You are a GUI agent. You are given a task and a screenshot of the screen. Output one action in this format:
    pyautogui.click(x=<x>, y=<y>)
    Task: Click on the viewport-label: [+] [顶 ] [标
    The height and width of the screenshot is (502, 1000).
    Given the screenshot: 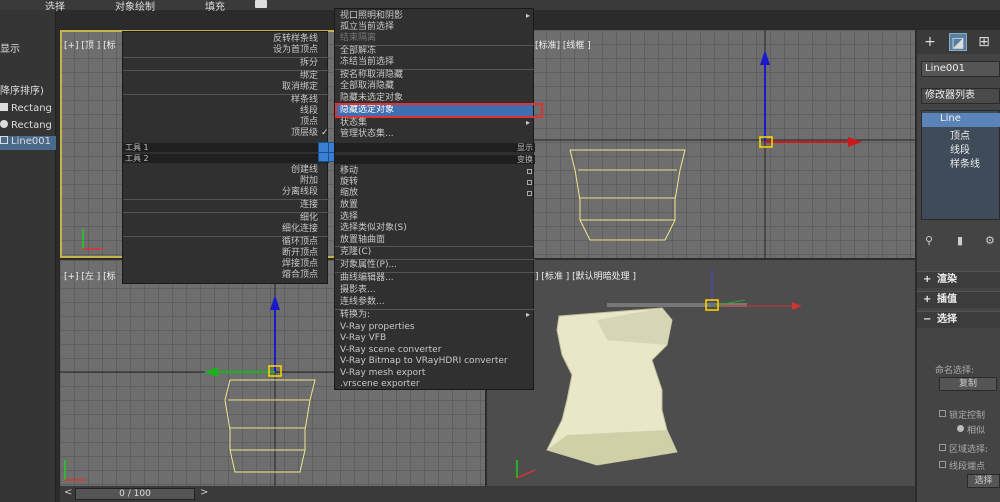 What is the action you would take?
    pyautogui.click(x=90, y=44)
    